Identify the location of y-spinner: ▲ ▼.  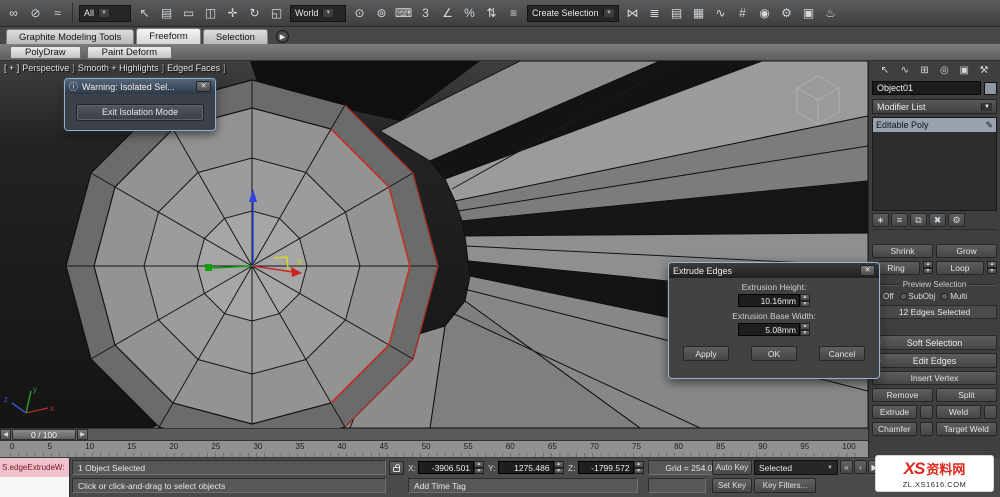
(558, 467).